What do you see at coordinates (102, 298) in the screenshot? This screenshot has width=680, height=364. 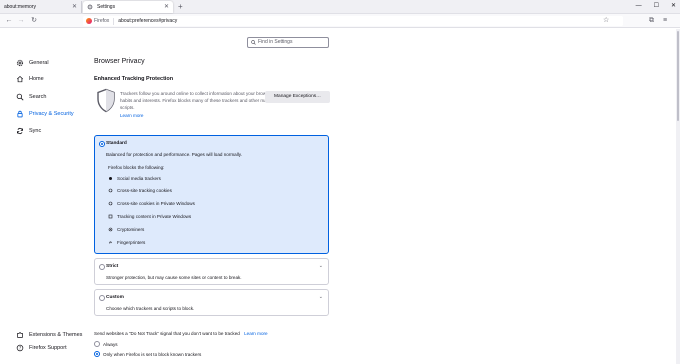 I see `custom-radio` at bounding box center [102, 298].